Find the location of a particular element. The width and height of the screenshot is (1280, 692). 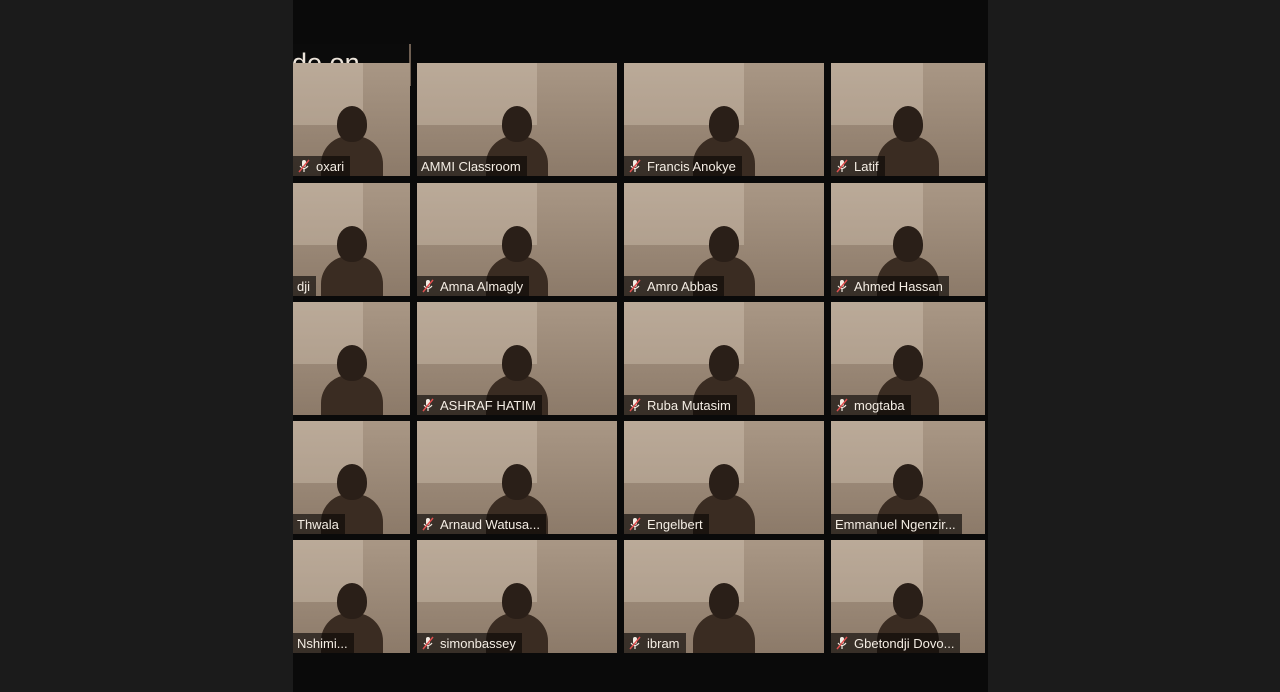

name-label: Francis Anokye is located at coordinates (683, 166).